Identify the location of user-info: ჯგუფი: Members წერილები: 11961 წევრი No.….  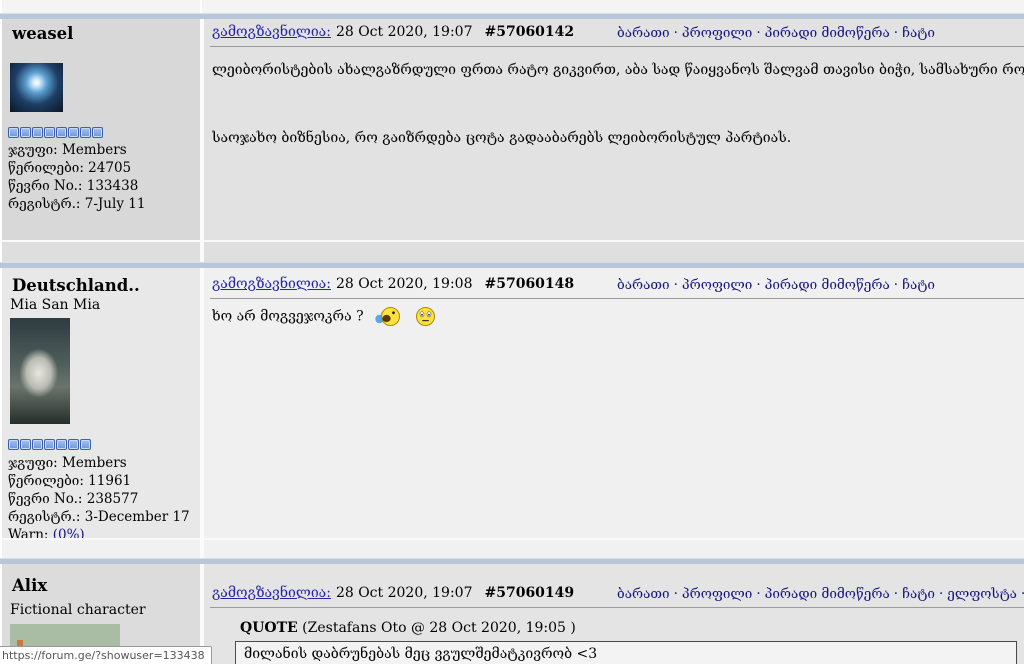
(99, 499).